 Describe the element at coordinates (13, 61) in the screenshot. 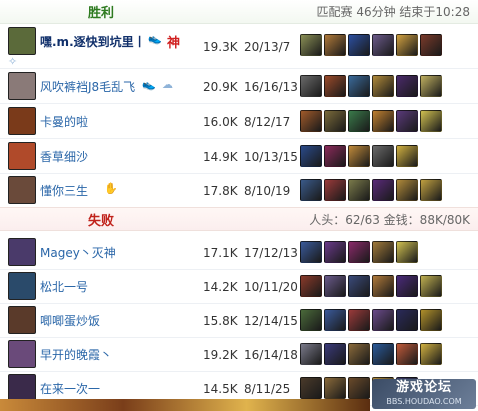

I see `wing-icon: ✧` at that location.